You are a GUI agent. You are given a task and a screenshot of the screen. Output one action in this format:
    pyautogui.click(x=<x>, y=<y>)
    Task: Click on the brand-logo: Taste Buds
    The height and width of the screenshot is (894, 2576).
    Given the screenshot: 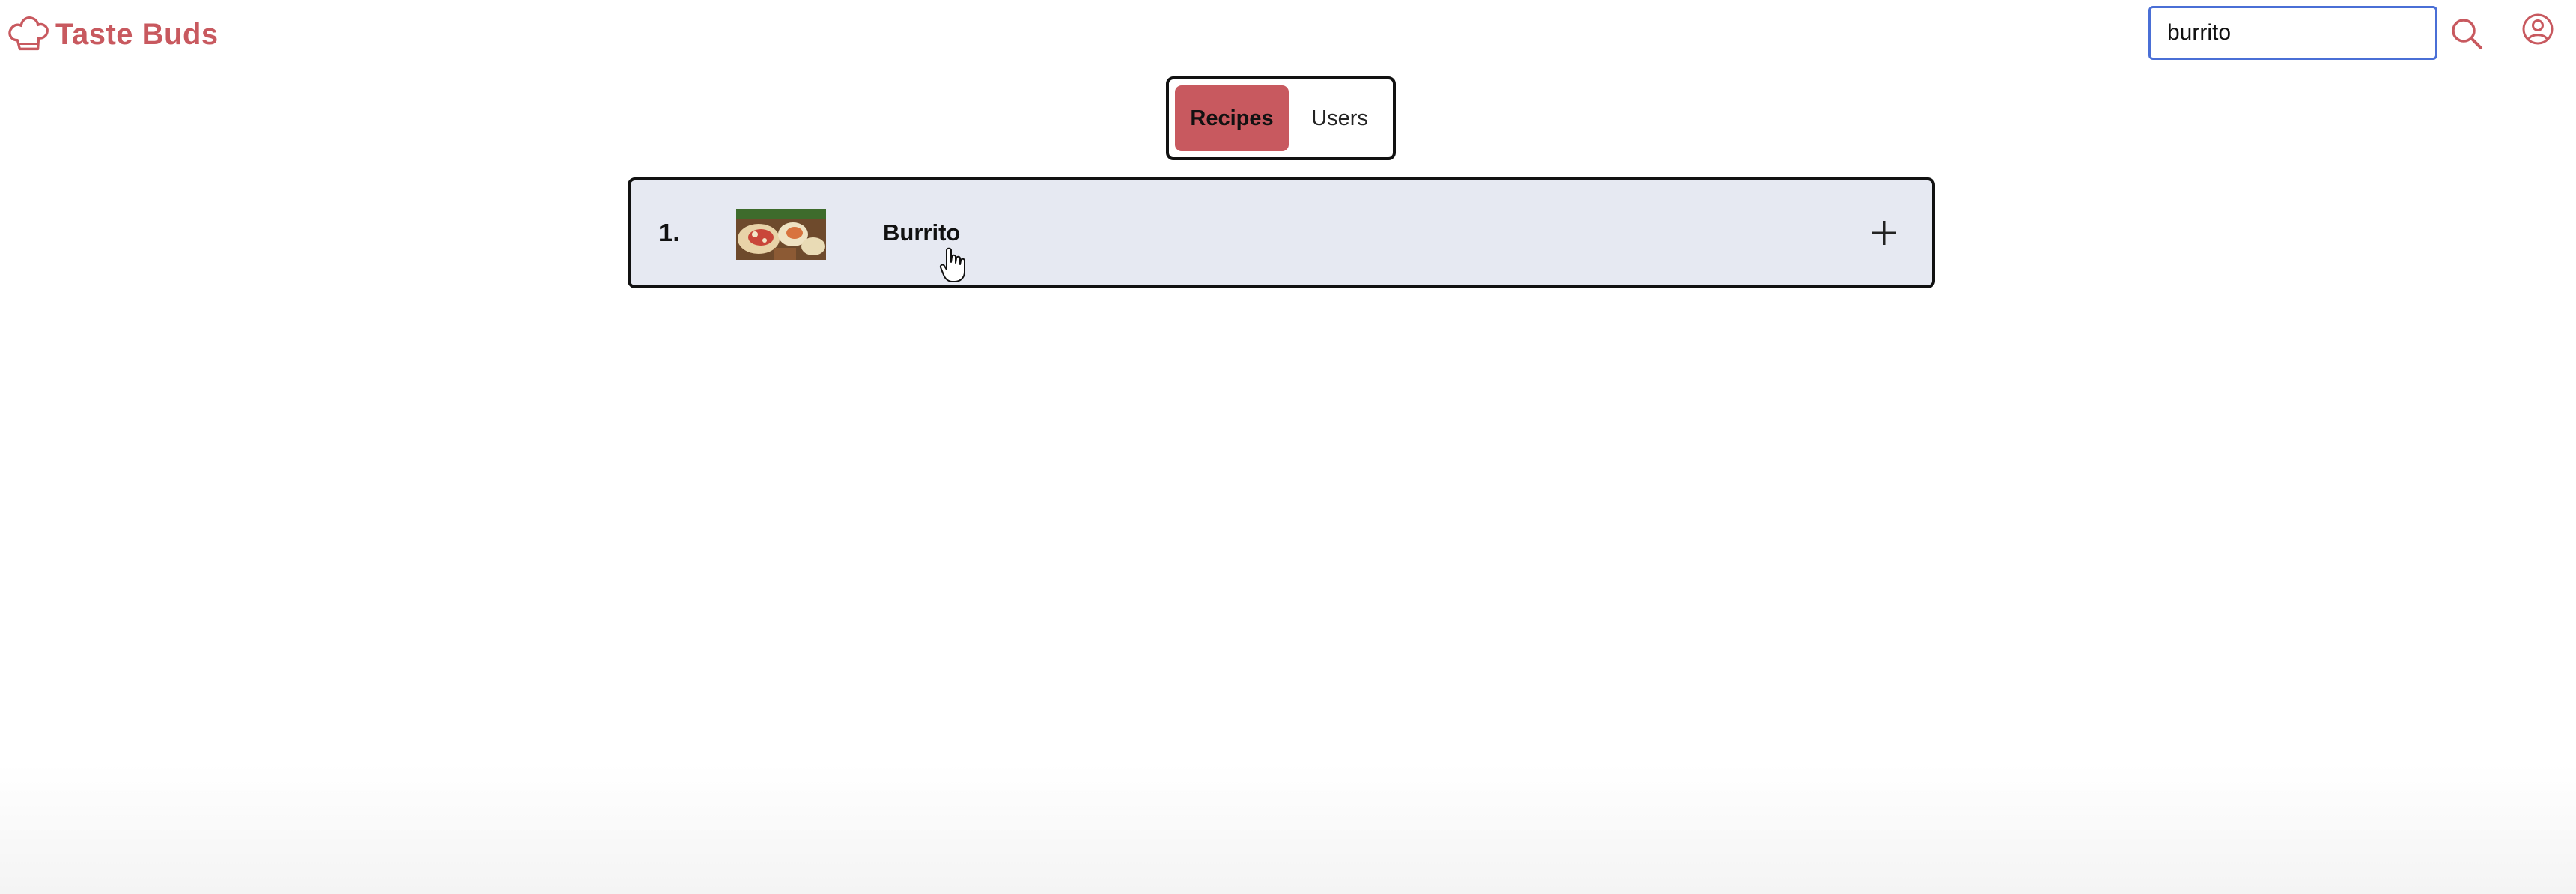 What is the action you would take?
    pyautogui.click(x=111, y=34)
    